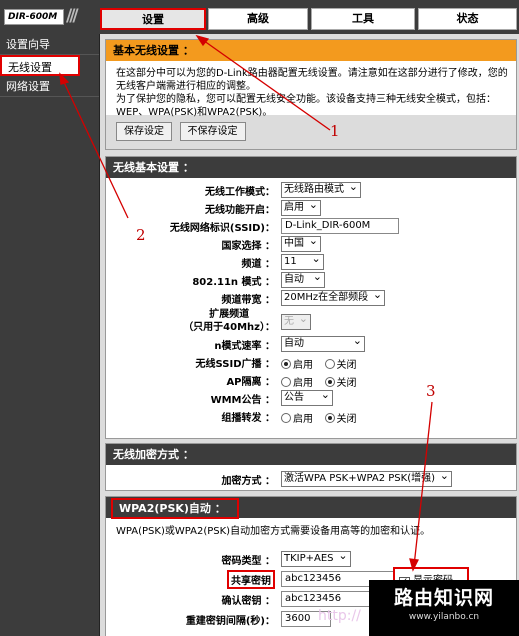 The height and width of the screenshot is (636, 519). What do you see at coordinates (414, 565) in the screenshot?
I see `arrow-3-head` at bounding box center [414, 565].